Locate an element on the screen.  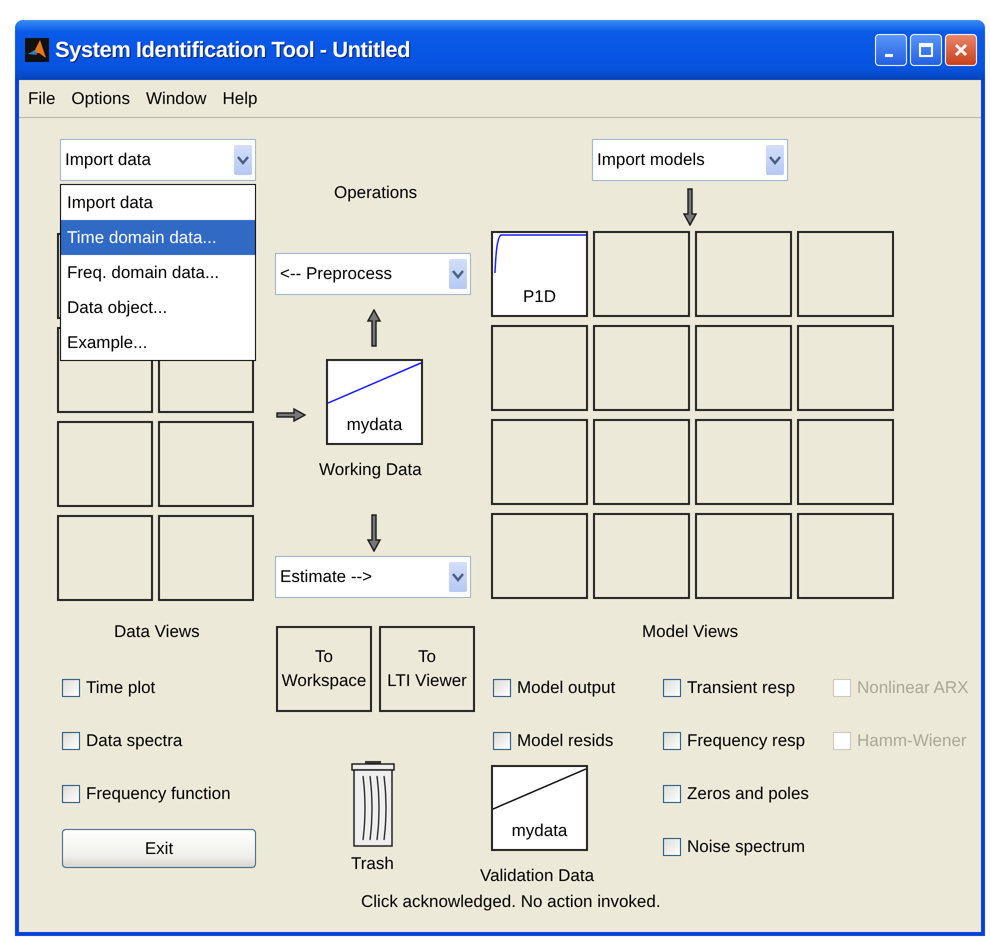
estimate-dropdown: Estimate --> is located at coordinates (373, 577).